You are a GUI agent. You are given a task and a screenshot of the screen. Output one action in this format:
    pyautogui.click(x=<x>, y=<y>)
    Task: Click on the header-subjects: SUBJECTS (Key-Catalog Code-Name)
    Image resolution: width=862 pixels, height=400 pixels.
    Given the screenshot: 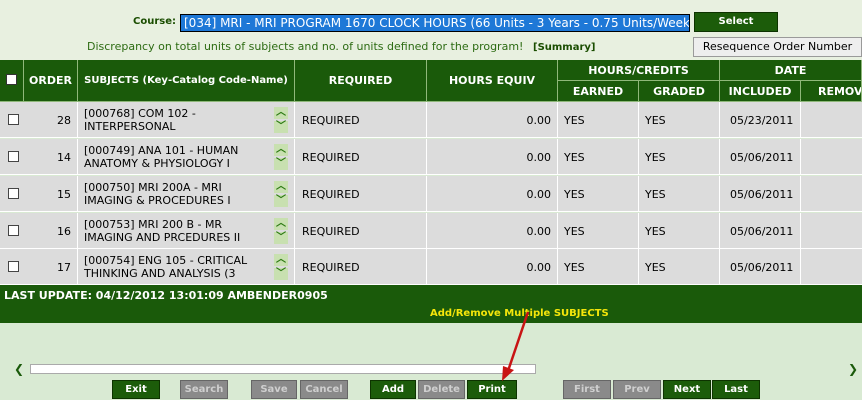 What is the action you would take?
    pyautogui.click(x=186, y=81)
    